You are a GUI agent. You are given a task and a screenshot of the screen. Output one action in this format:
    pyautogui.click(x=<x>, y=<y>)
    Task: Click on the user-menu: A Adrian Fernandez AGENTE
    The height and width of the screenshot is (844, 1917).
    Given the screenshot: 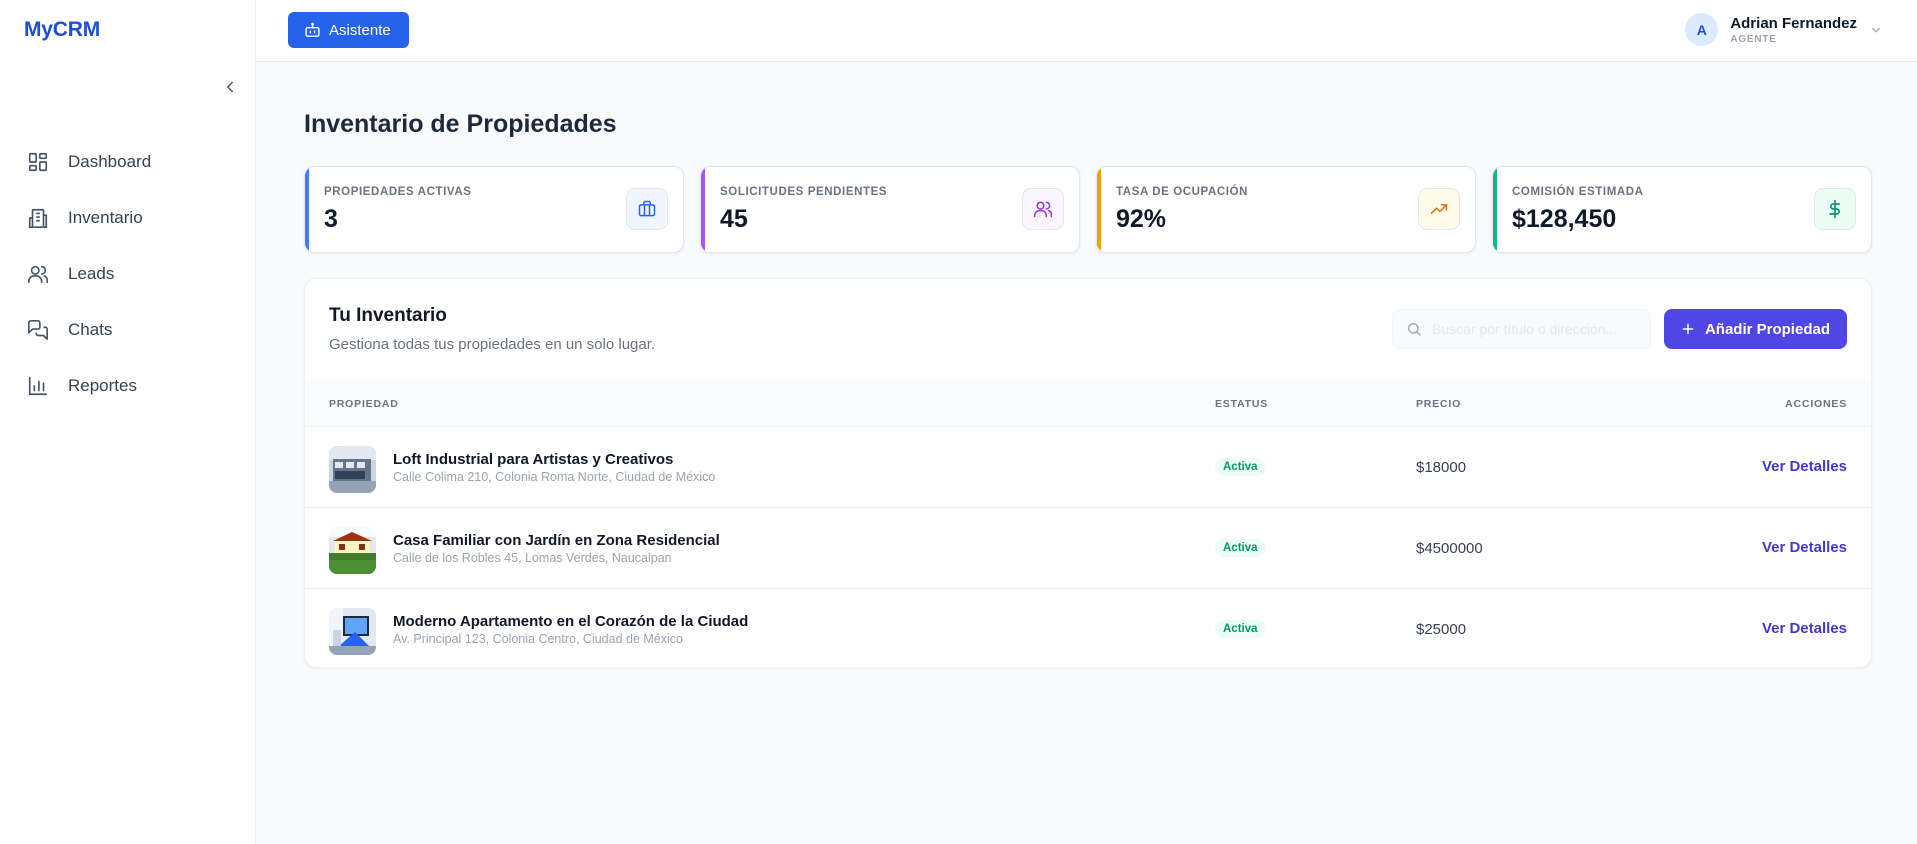 What is the action you would take?
    pyautogui.click(x=1784, y=29)
    